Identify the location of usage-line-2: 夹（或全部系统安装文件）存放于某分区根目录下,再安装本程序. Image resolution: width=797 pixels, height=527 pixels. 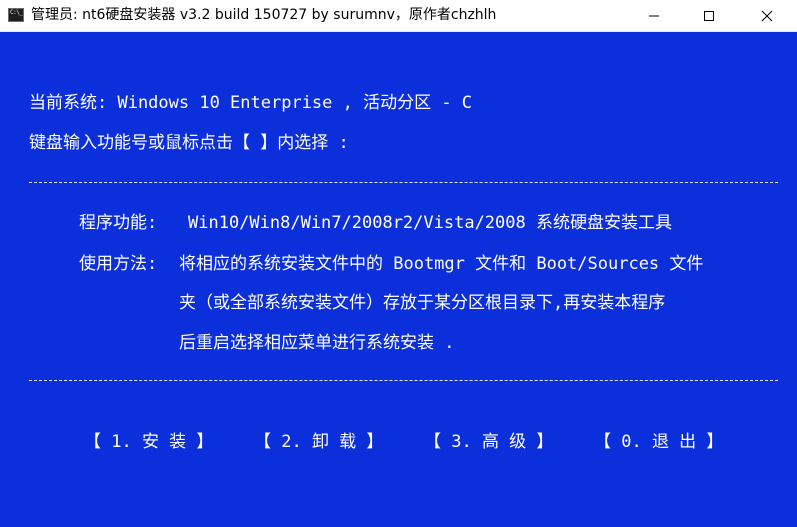
(422, 303).